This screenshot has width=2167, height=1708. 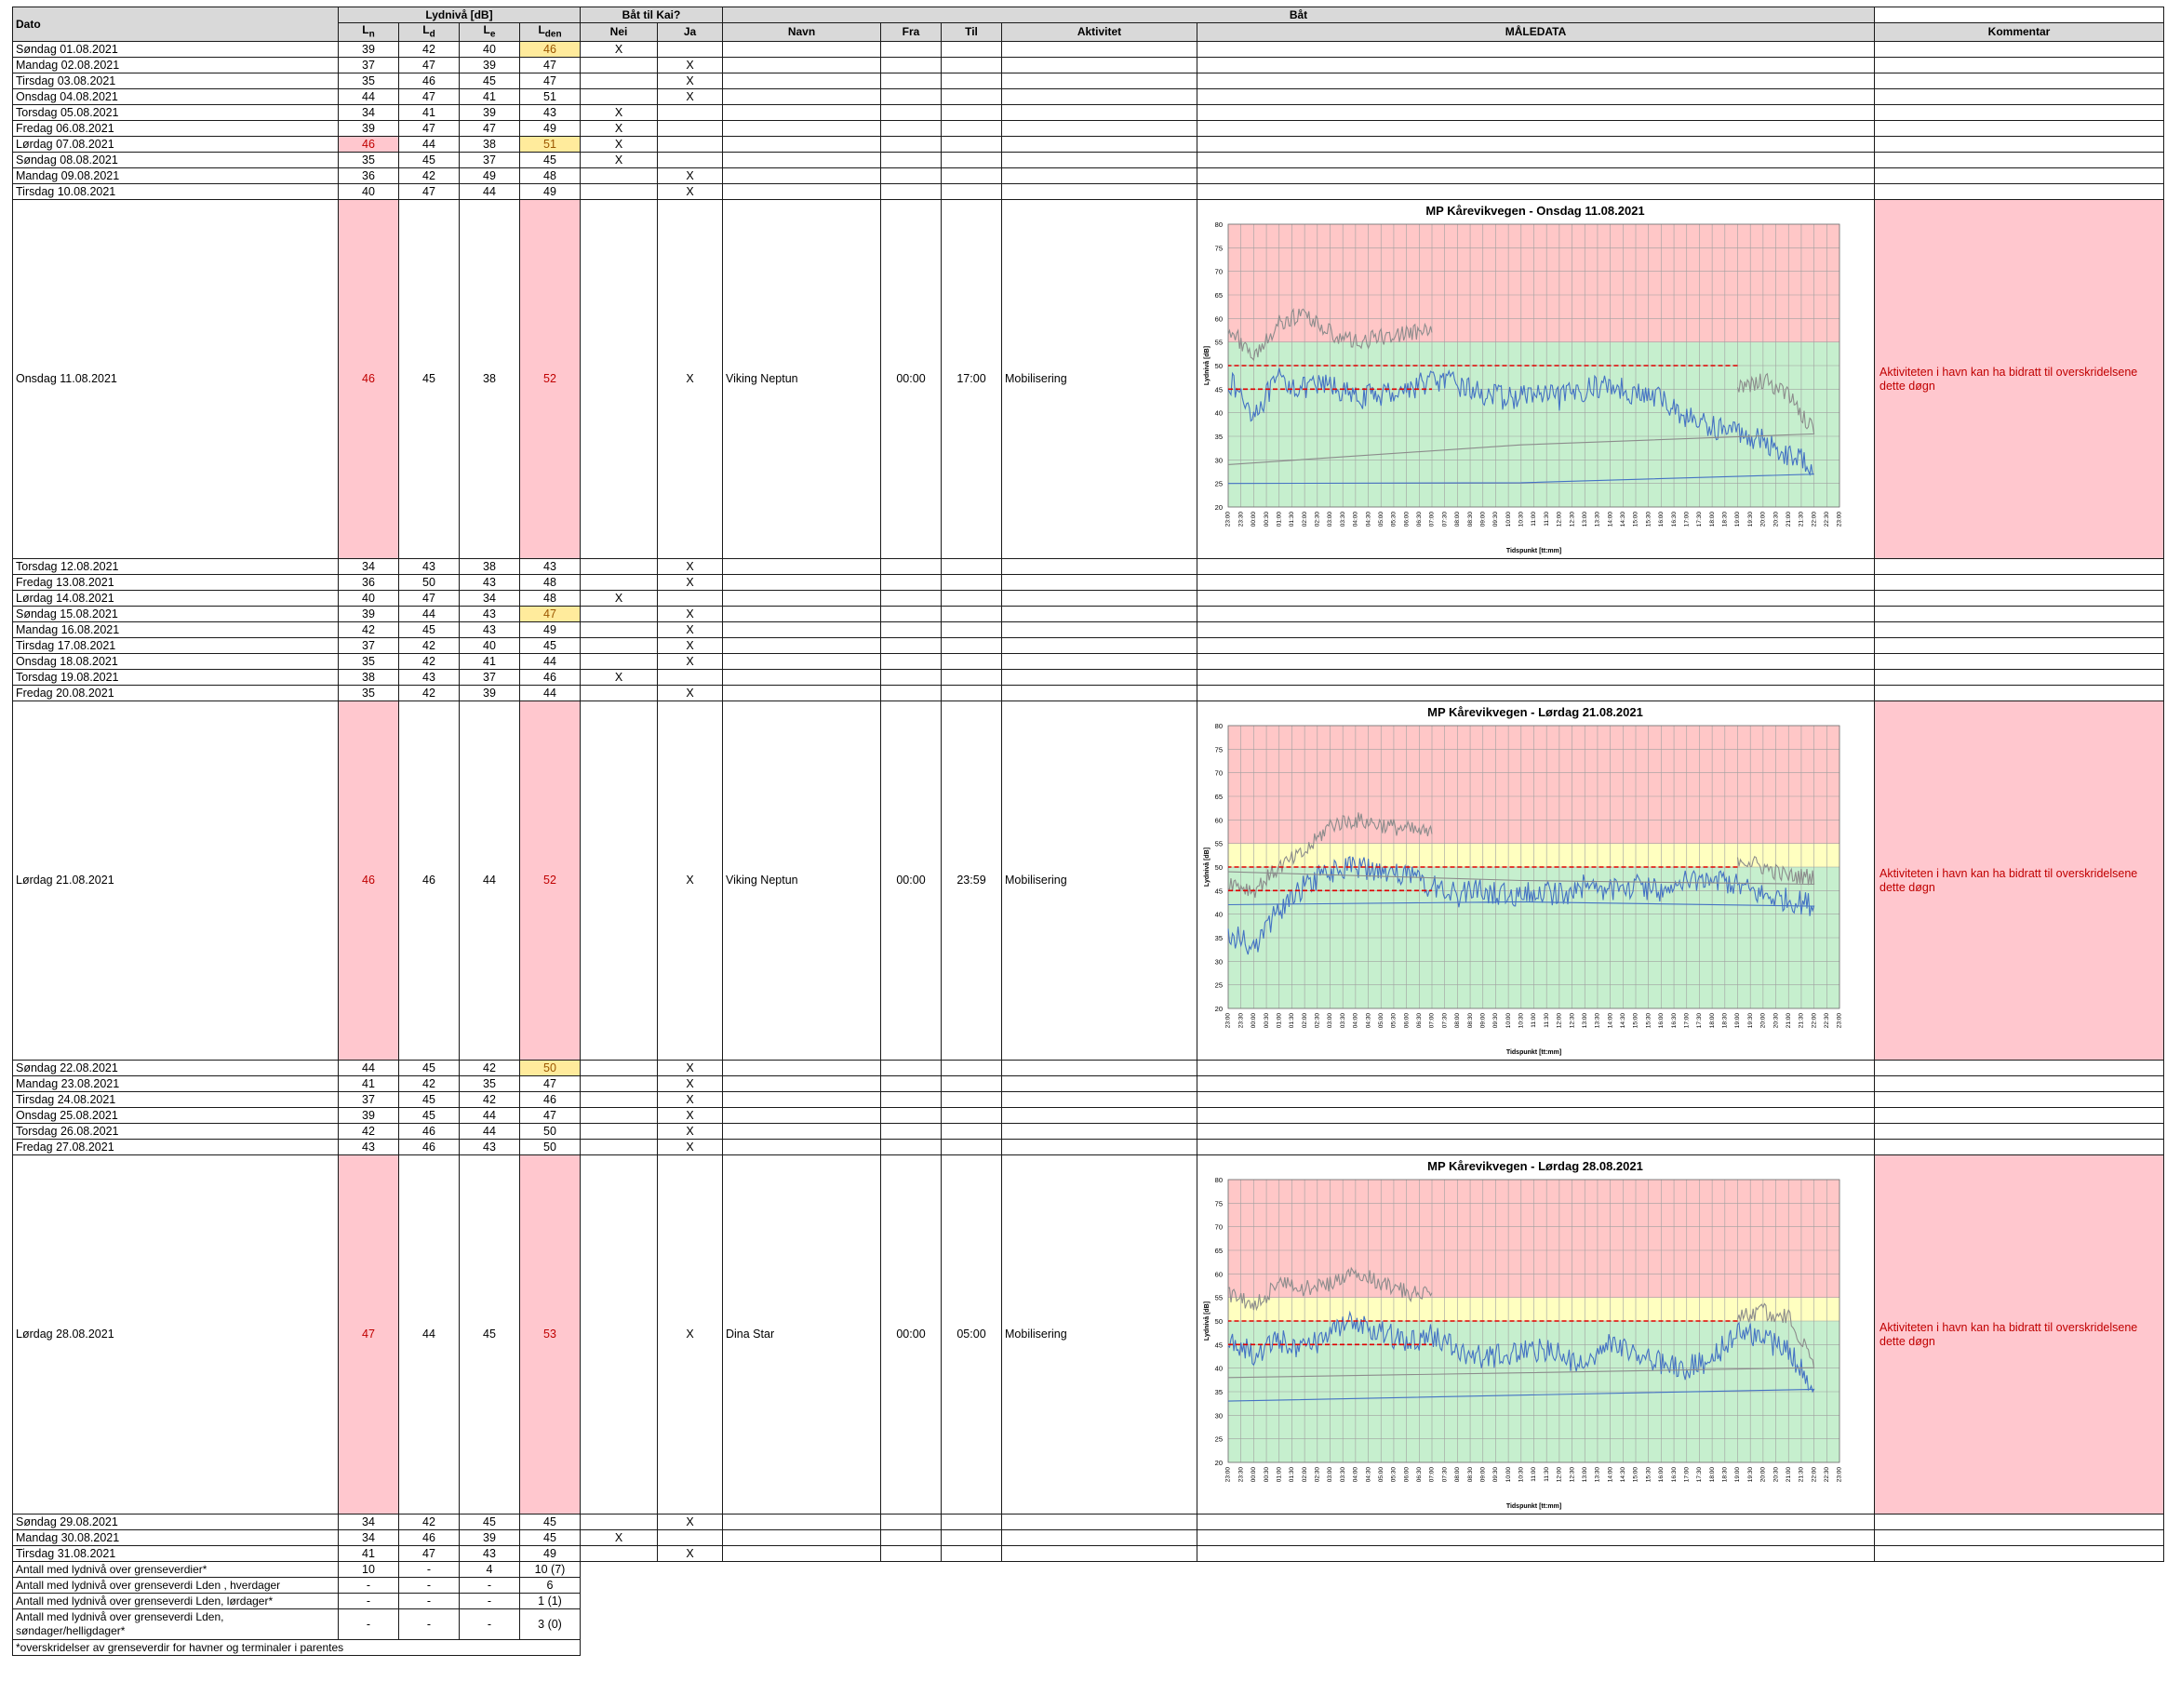 I want to click on table-row: Tirsdag 03.08.2021 35 46 45 47 X, so click(x=1088, y=81).